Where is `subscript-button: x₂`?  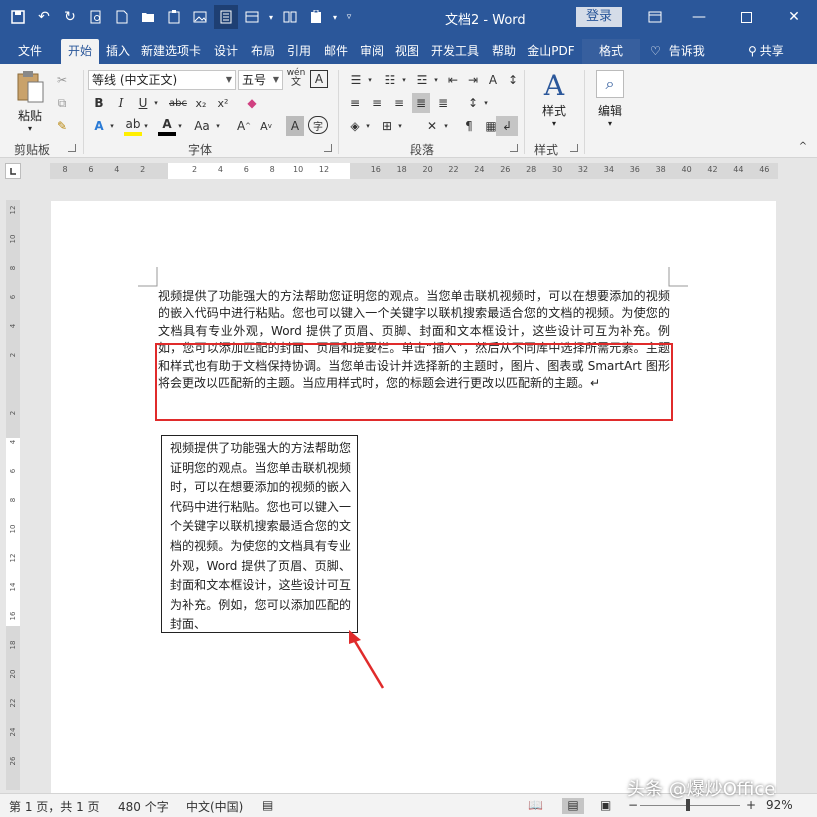
subscript-button: x₂ is located at coordinates (201, 103).